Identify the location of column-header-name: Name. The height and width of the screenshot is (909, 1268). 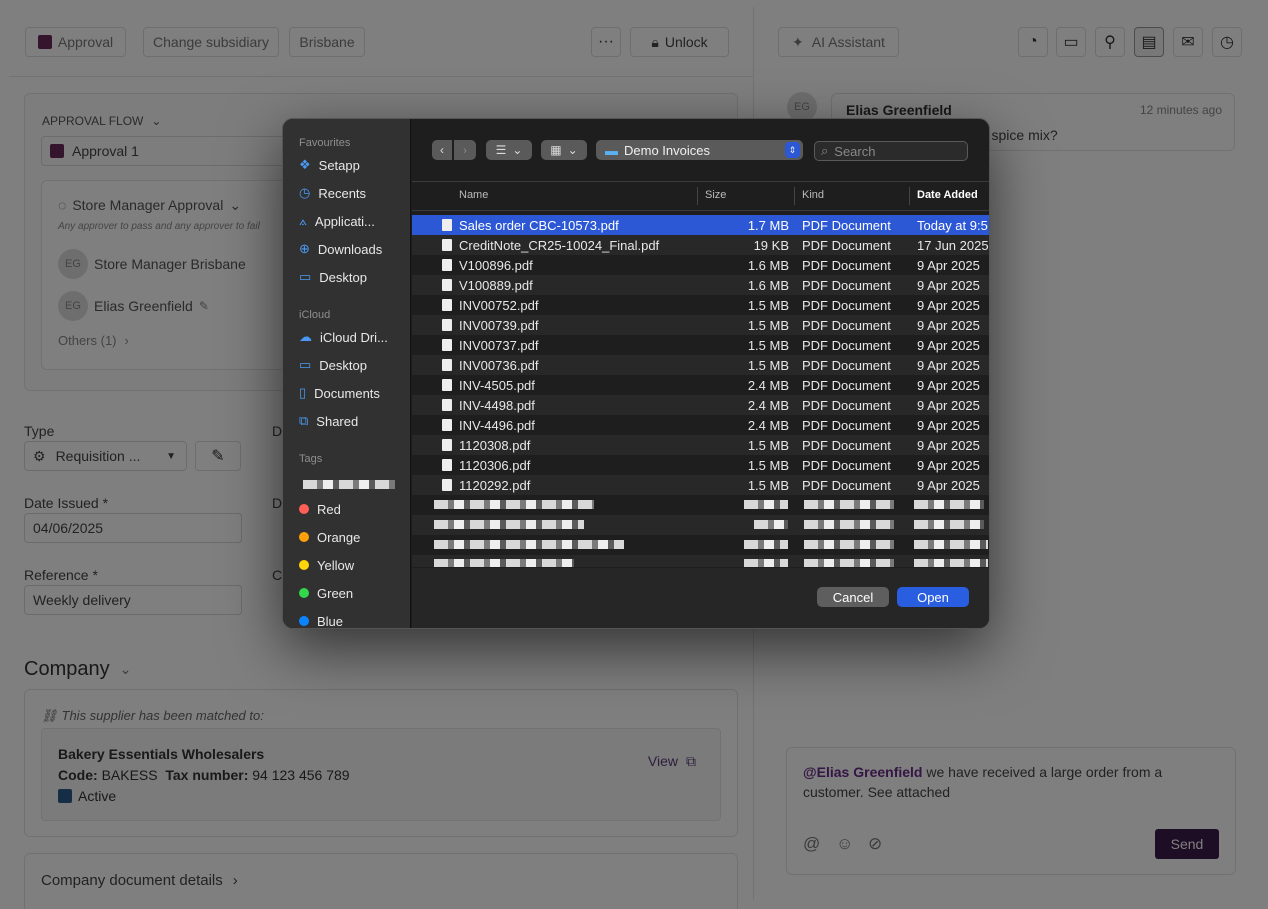
(473, 195).